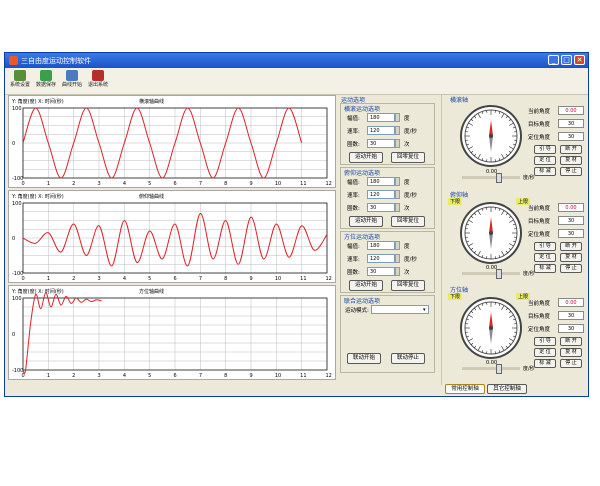  Describe the element at coordinates (408, 221) in the screenshot. I see `pitch-reset-button: 回零复位` at that location.